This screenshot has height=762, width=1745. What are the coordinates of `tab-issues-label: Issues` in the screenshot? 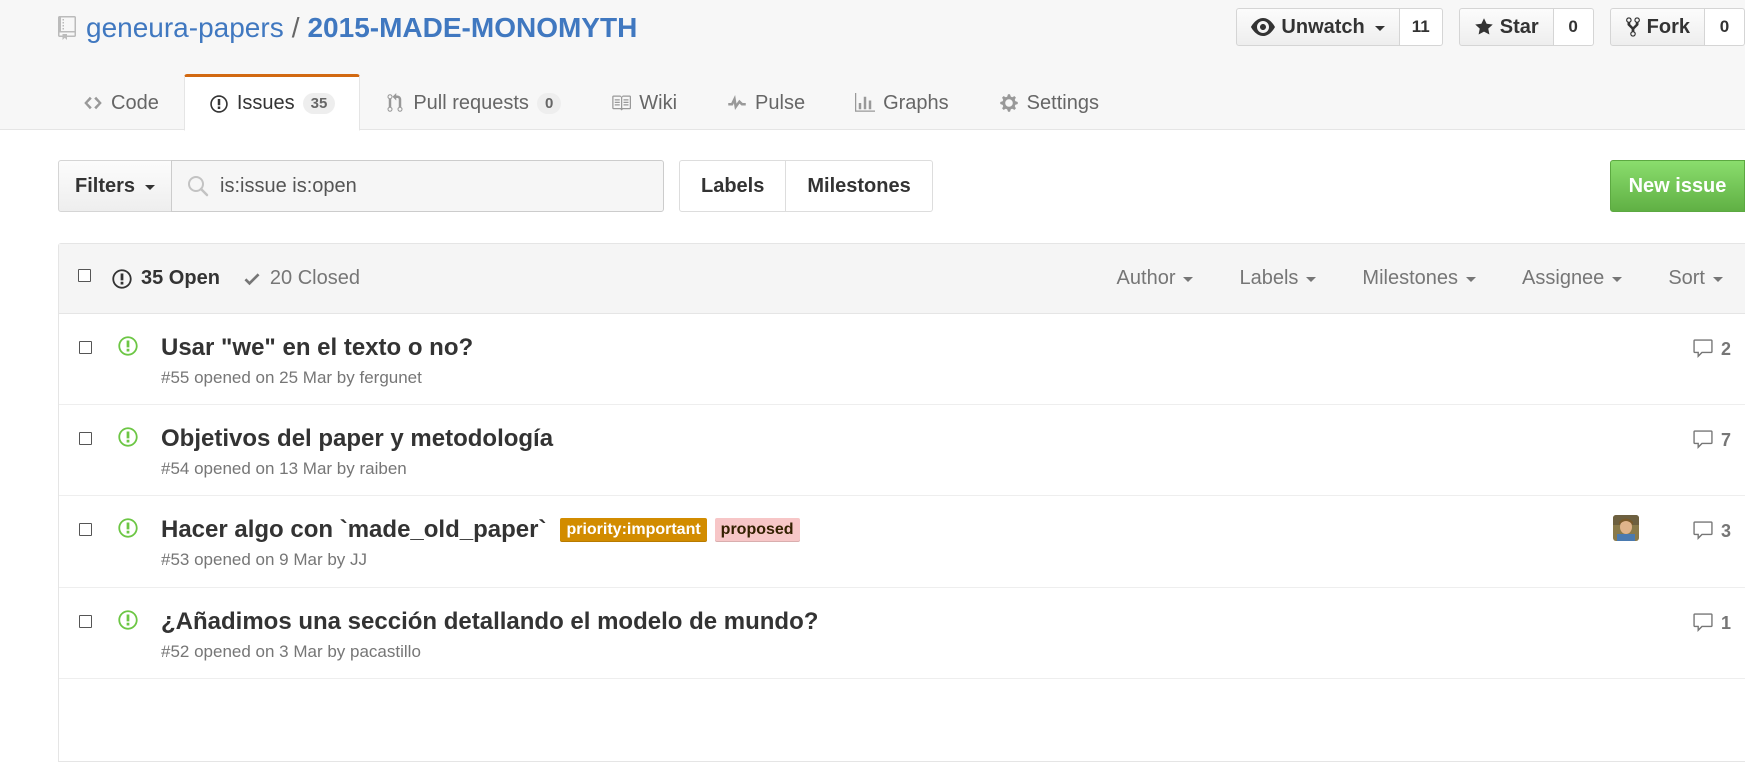 It's located at (265, 103).